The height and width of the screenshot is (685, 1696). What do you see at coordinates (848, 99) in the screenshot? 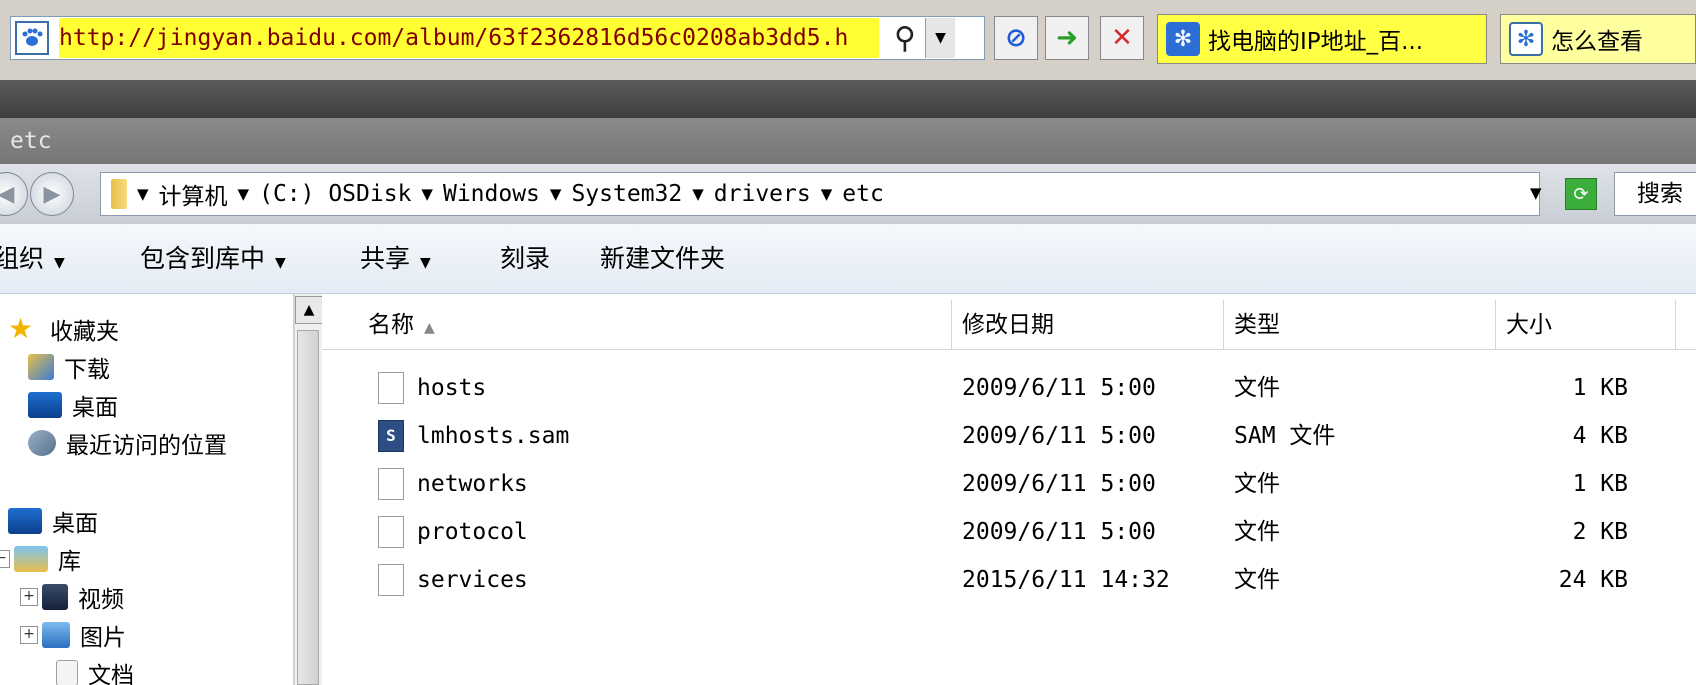
I see `taskbar-strip` at bounding box center [848, 99].